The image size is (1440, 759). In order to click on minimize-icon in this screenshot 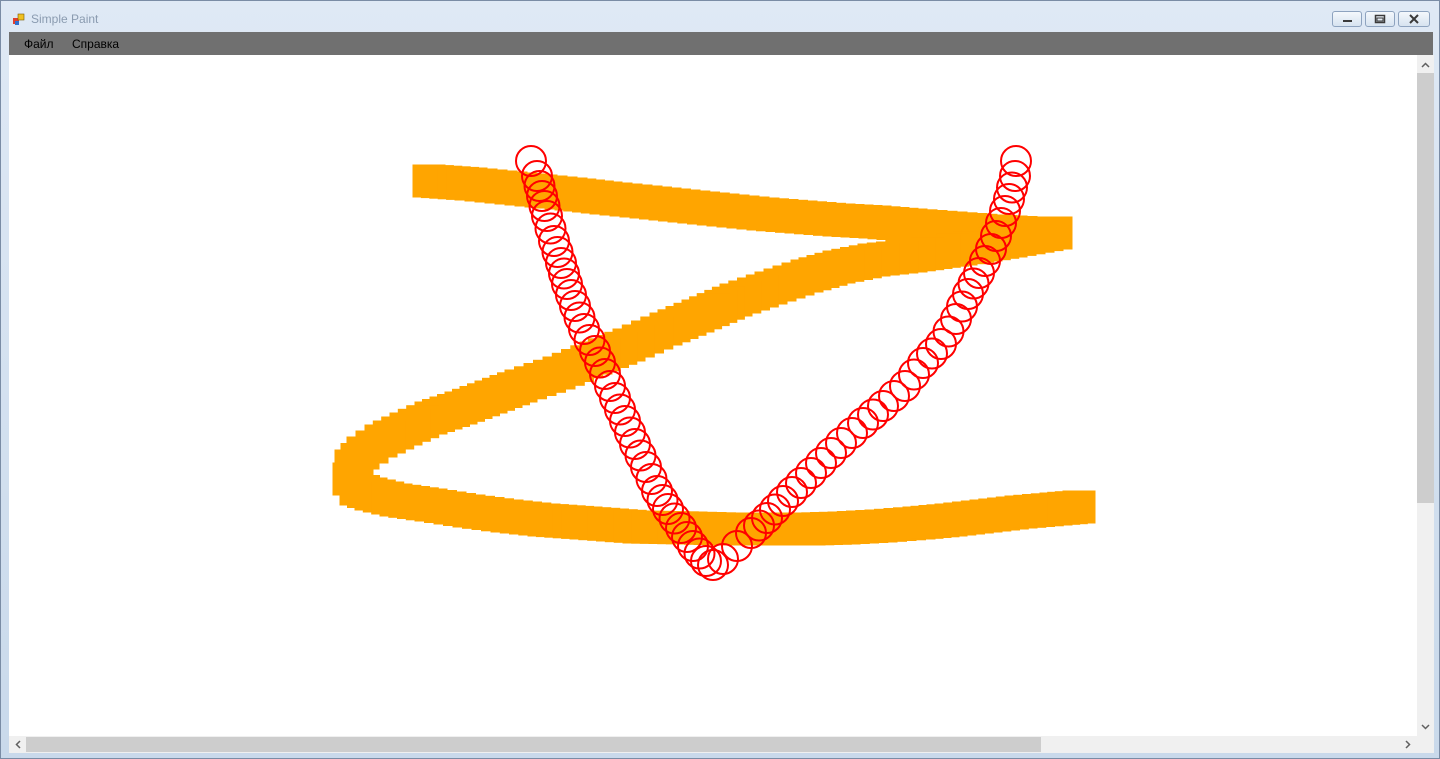, I will do `click(1347, 21)`.